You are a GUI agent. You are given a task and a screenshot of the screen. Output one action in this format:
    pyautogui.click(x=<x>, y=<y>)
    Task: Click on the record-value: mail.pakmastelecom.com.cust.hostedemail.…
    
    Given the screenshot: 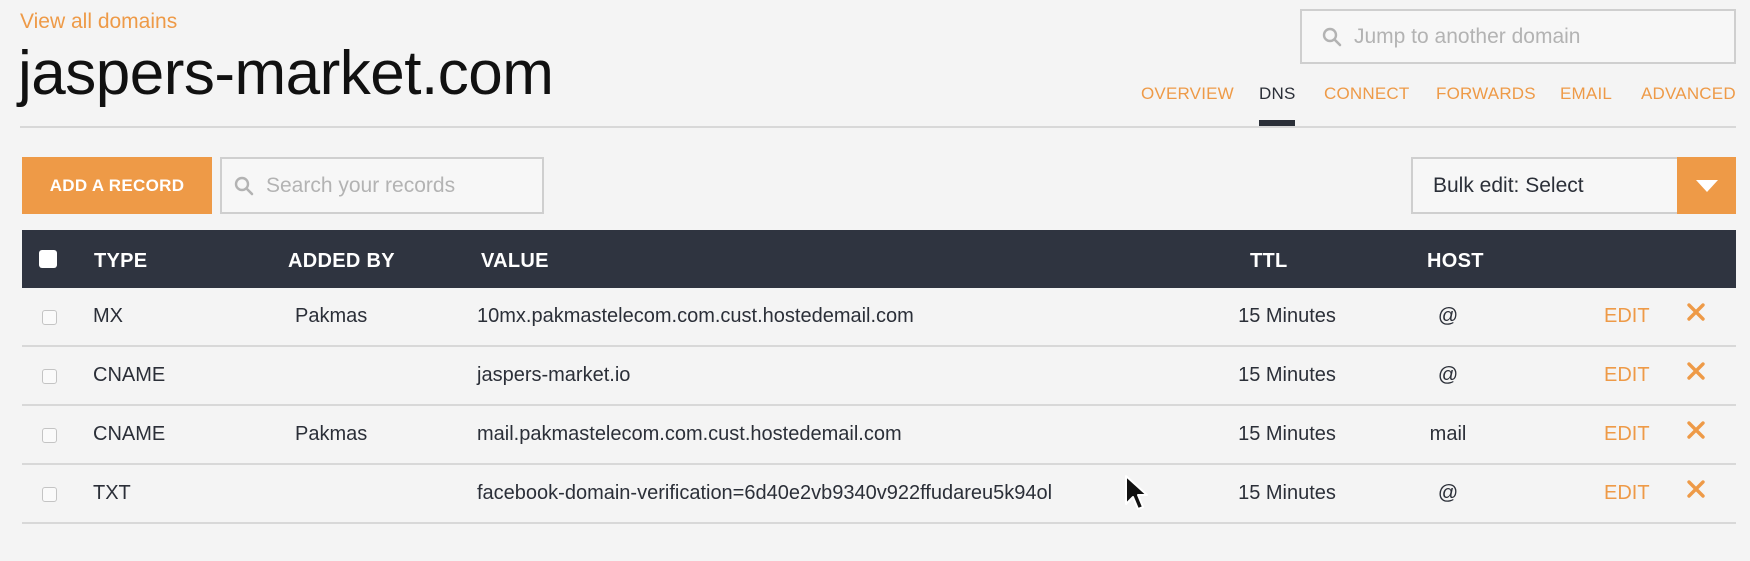 What is the action you would take?
    pyautogui.click(x=689, y=434)
    